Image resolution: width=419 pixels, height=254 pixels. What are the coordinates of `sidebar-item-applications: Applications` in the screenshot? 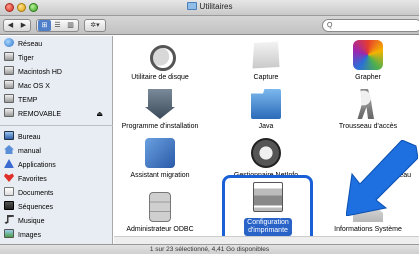 It's located at (56, 165).